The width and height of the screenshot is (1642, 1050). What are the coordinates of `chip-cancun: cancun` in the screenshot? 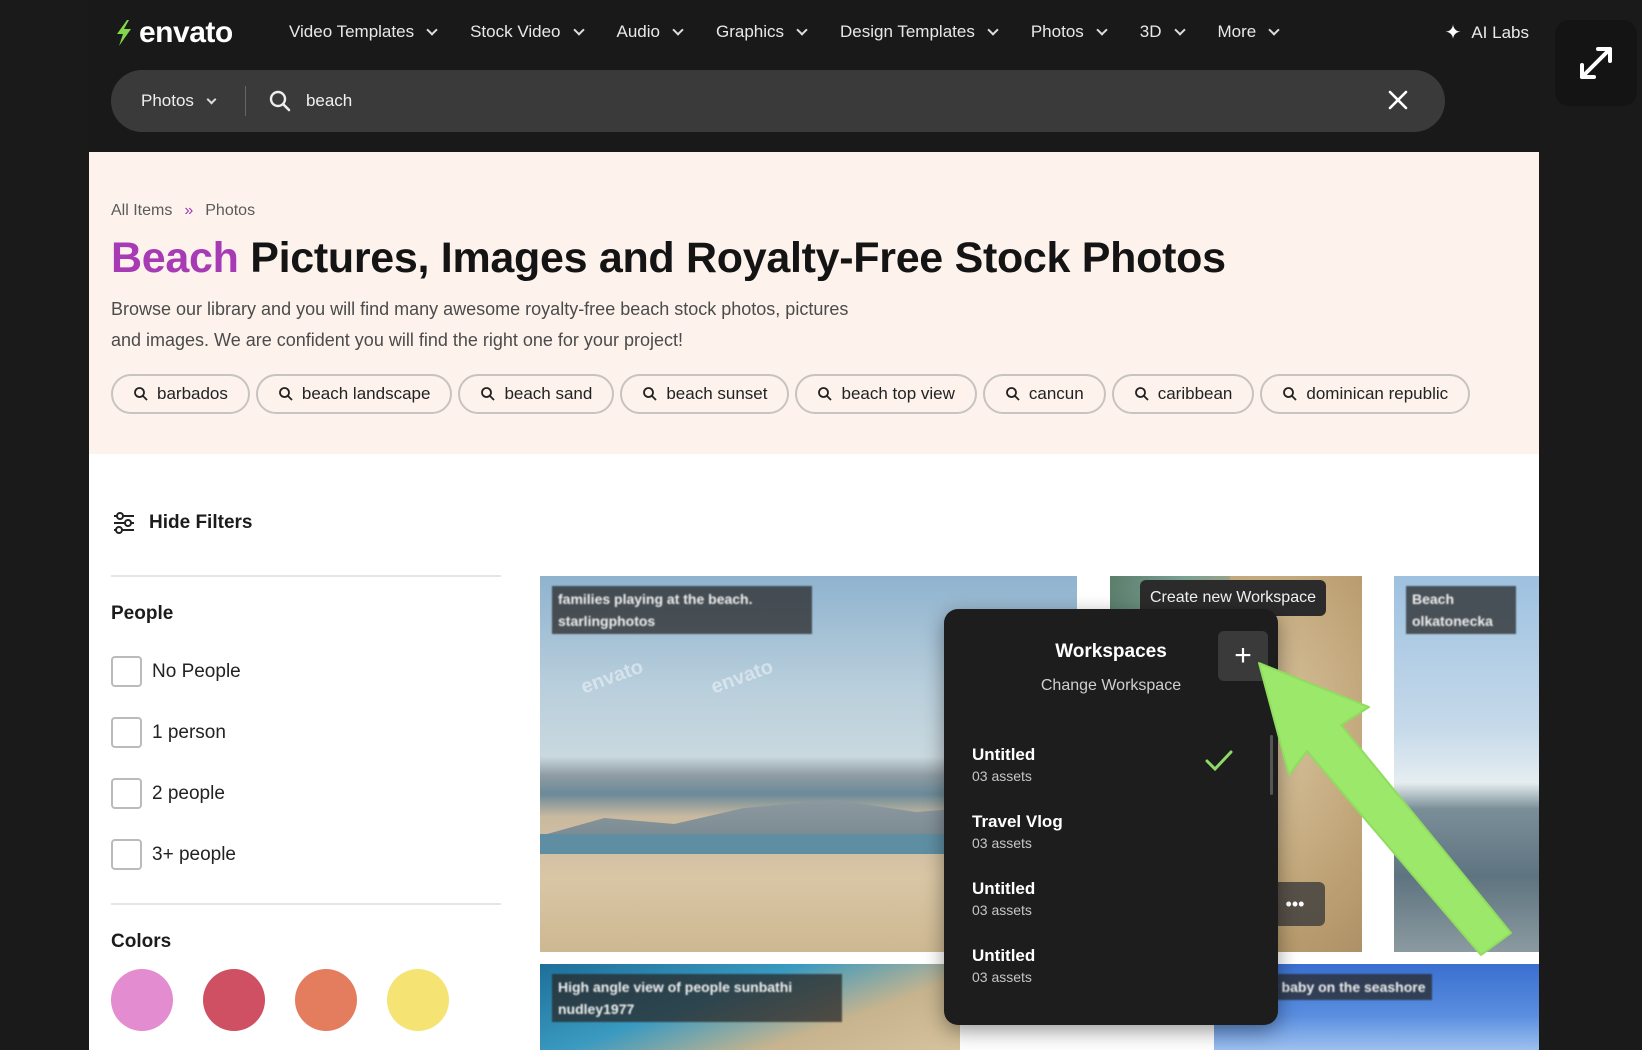 It's located at (1044, 394).